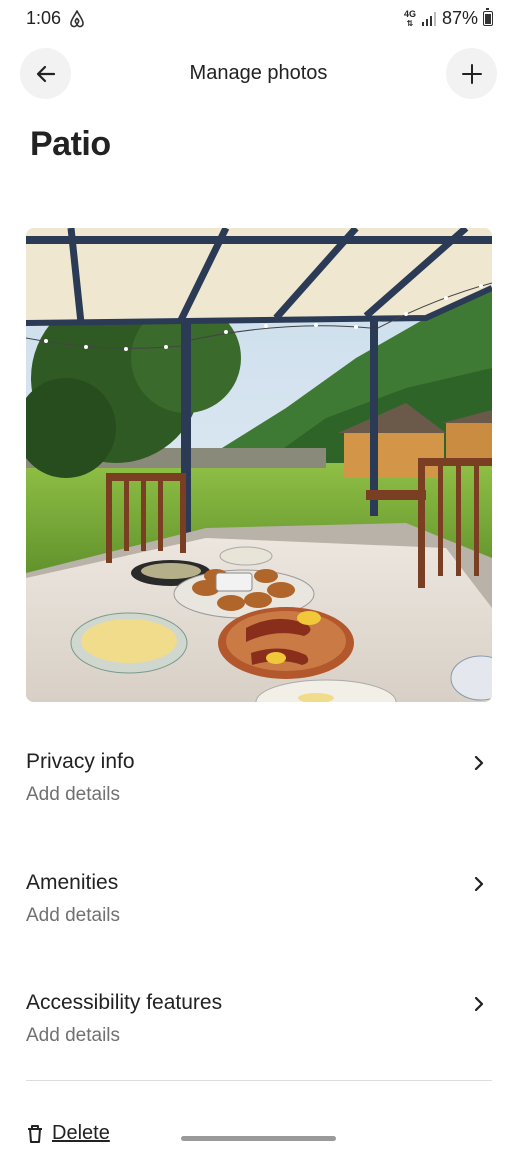 The image size is (517, 1149). What do you see at coordinates (73, 794) in the screenshot?
I see `privacy-info-subtitle: Add details` at bounding box center [73, 794].